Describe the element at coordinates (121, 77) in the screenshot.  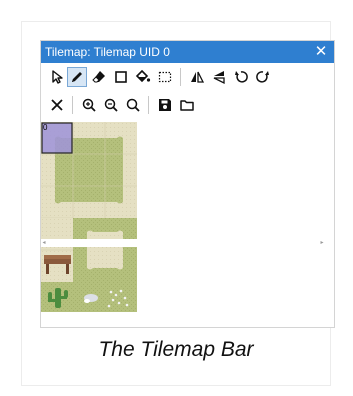
I see `rectangle-icon` at that location.